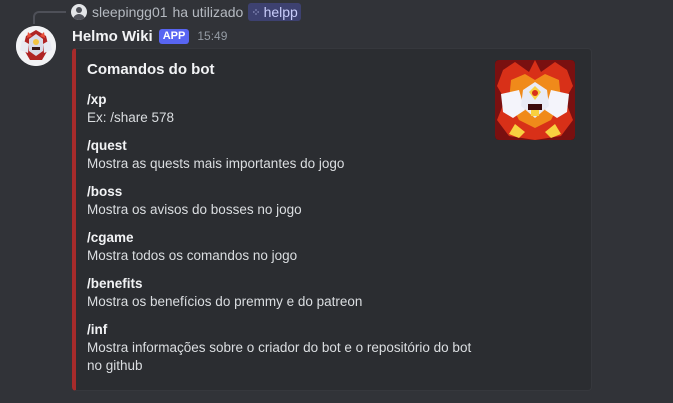 The height and width of the screenshot is (403, 673). Describe the element at coordinates (287, 201) in the screenshot. I see `embed-field: /boss Mostra os avisos do bosses no jogo` at that location.